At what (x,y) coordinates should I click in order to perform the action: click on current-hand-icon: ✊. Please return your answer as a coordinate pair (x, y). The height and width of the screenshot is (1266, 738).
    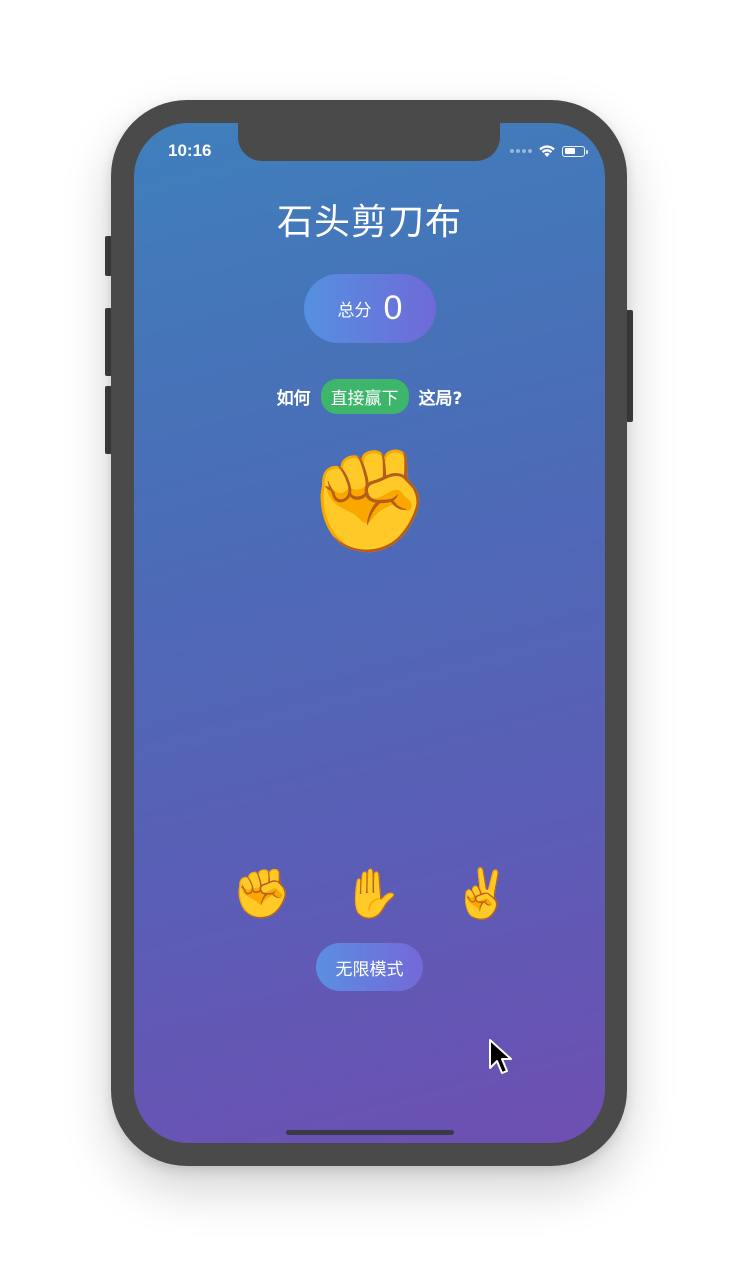
    Looking at the image, I should click on (369, 500).